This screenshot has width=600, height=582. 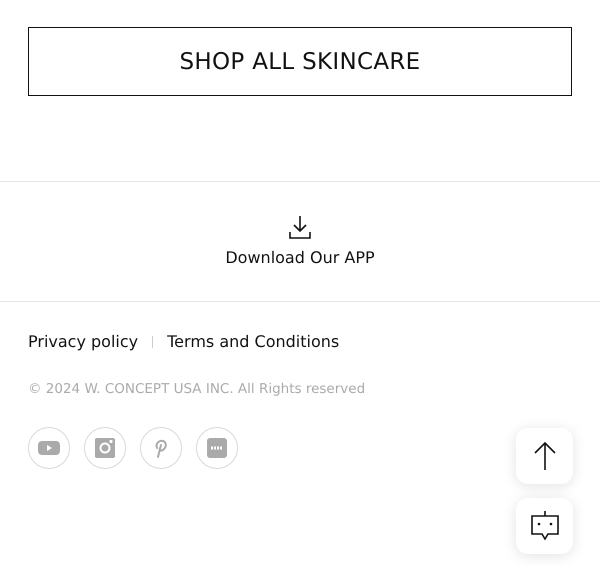 I want to click on robot-icon, so click(x=545, y=526).